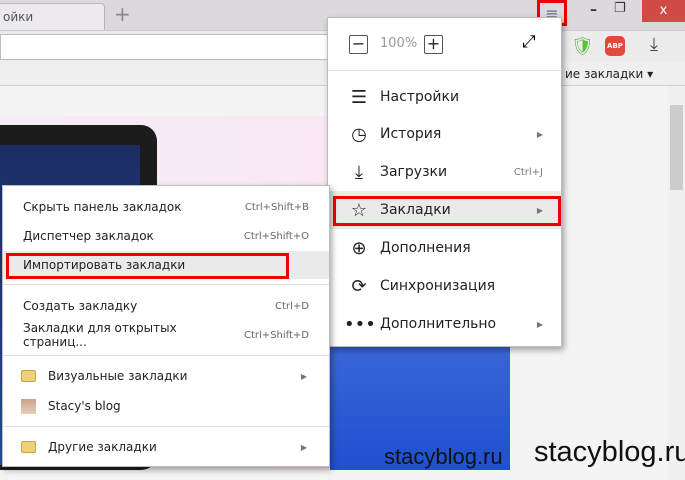  I want to click on shortcut: Ctrl+Shift+D, so click(276, 335).